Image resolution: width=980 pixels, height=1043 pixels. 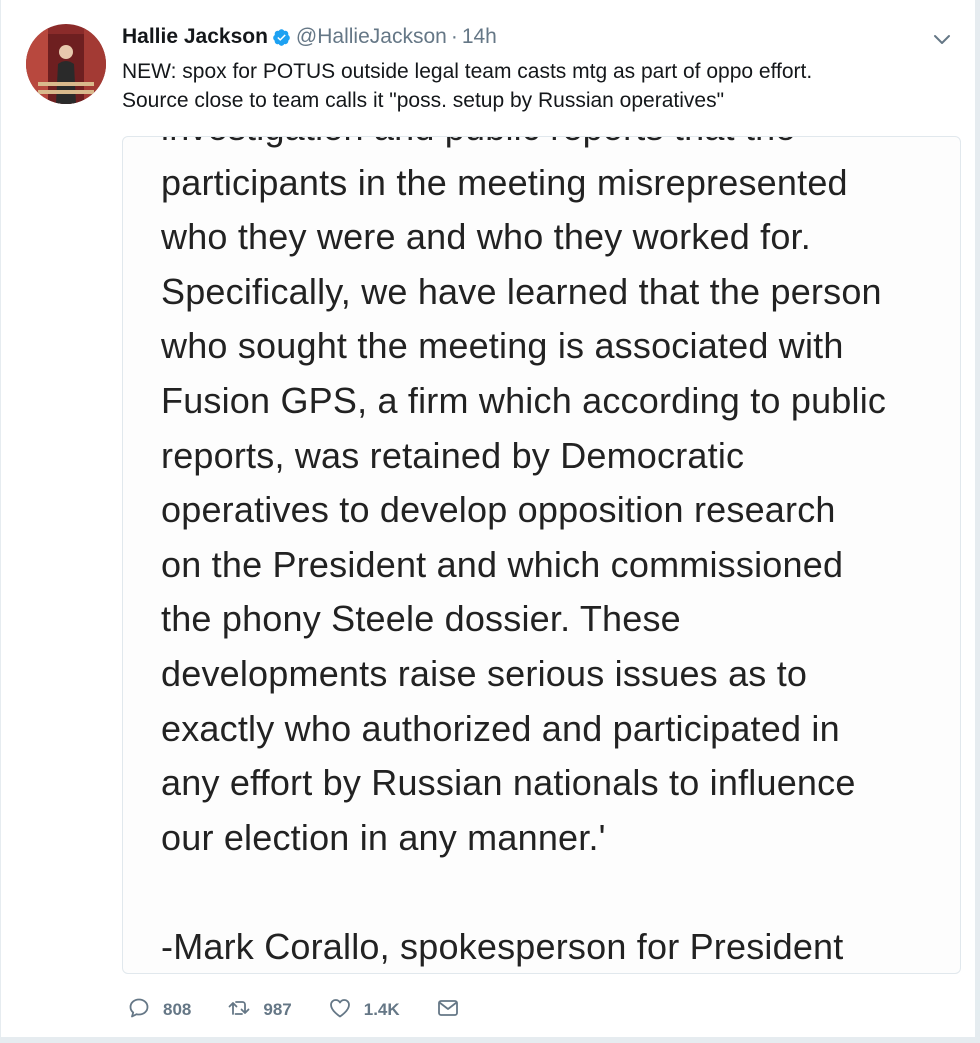 I want to click on envelope-icon, so click(x=448, y=1010).